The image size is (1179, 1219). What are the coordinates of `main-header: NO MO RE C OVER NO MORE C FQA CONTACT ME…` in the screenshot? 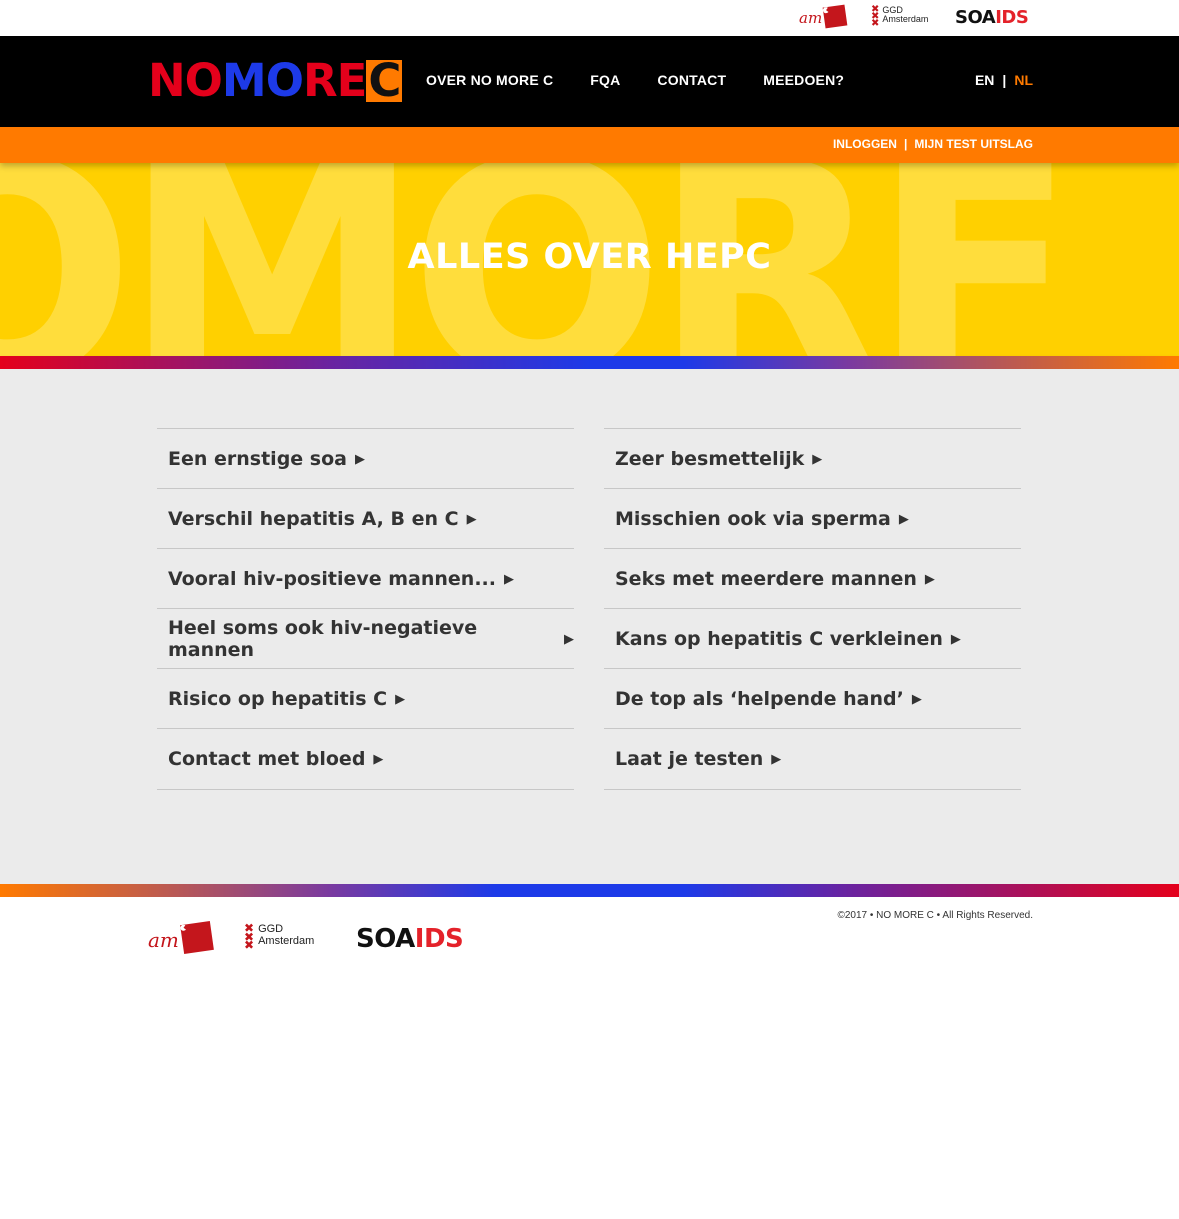 It's located at (589, 81).